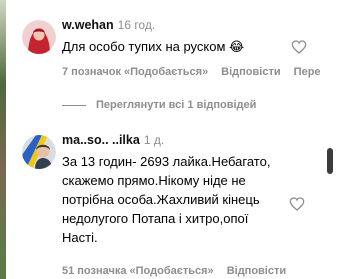 The width and height of the screenshot is (339, 279). I want to click on comment-time: 1 д., so click(154, 140).